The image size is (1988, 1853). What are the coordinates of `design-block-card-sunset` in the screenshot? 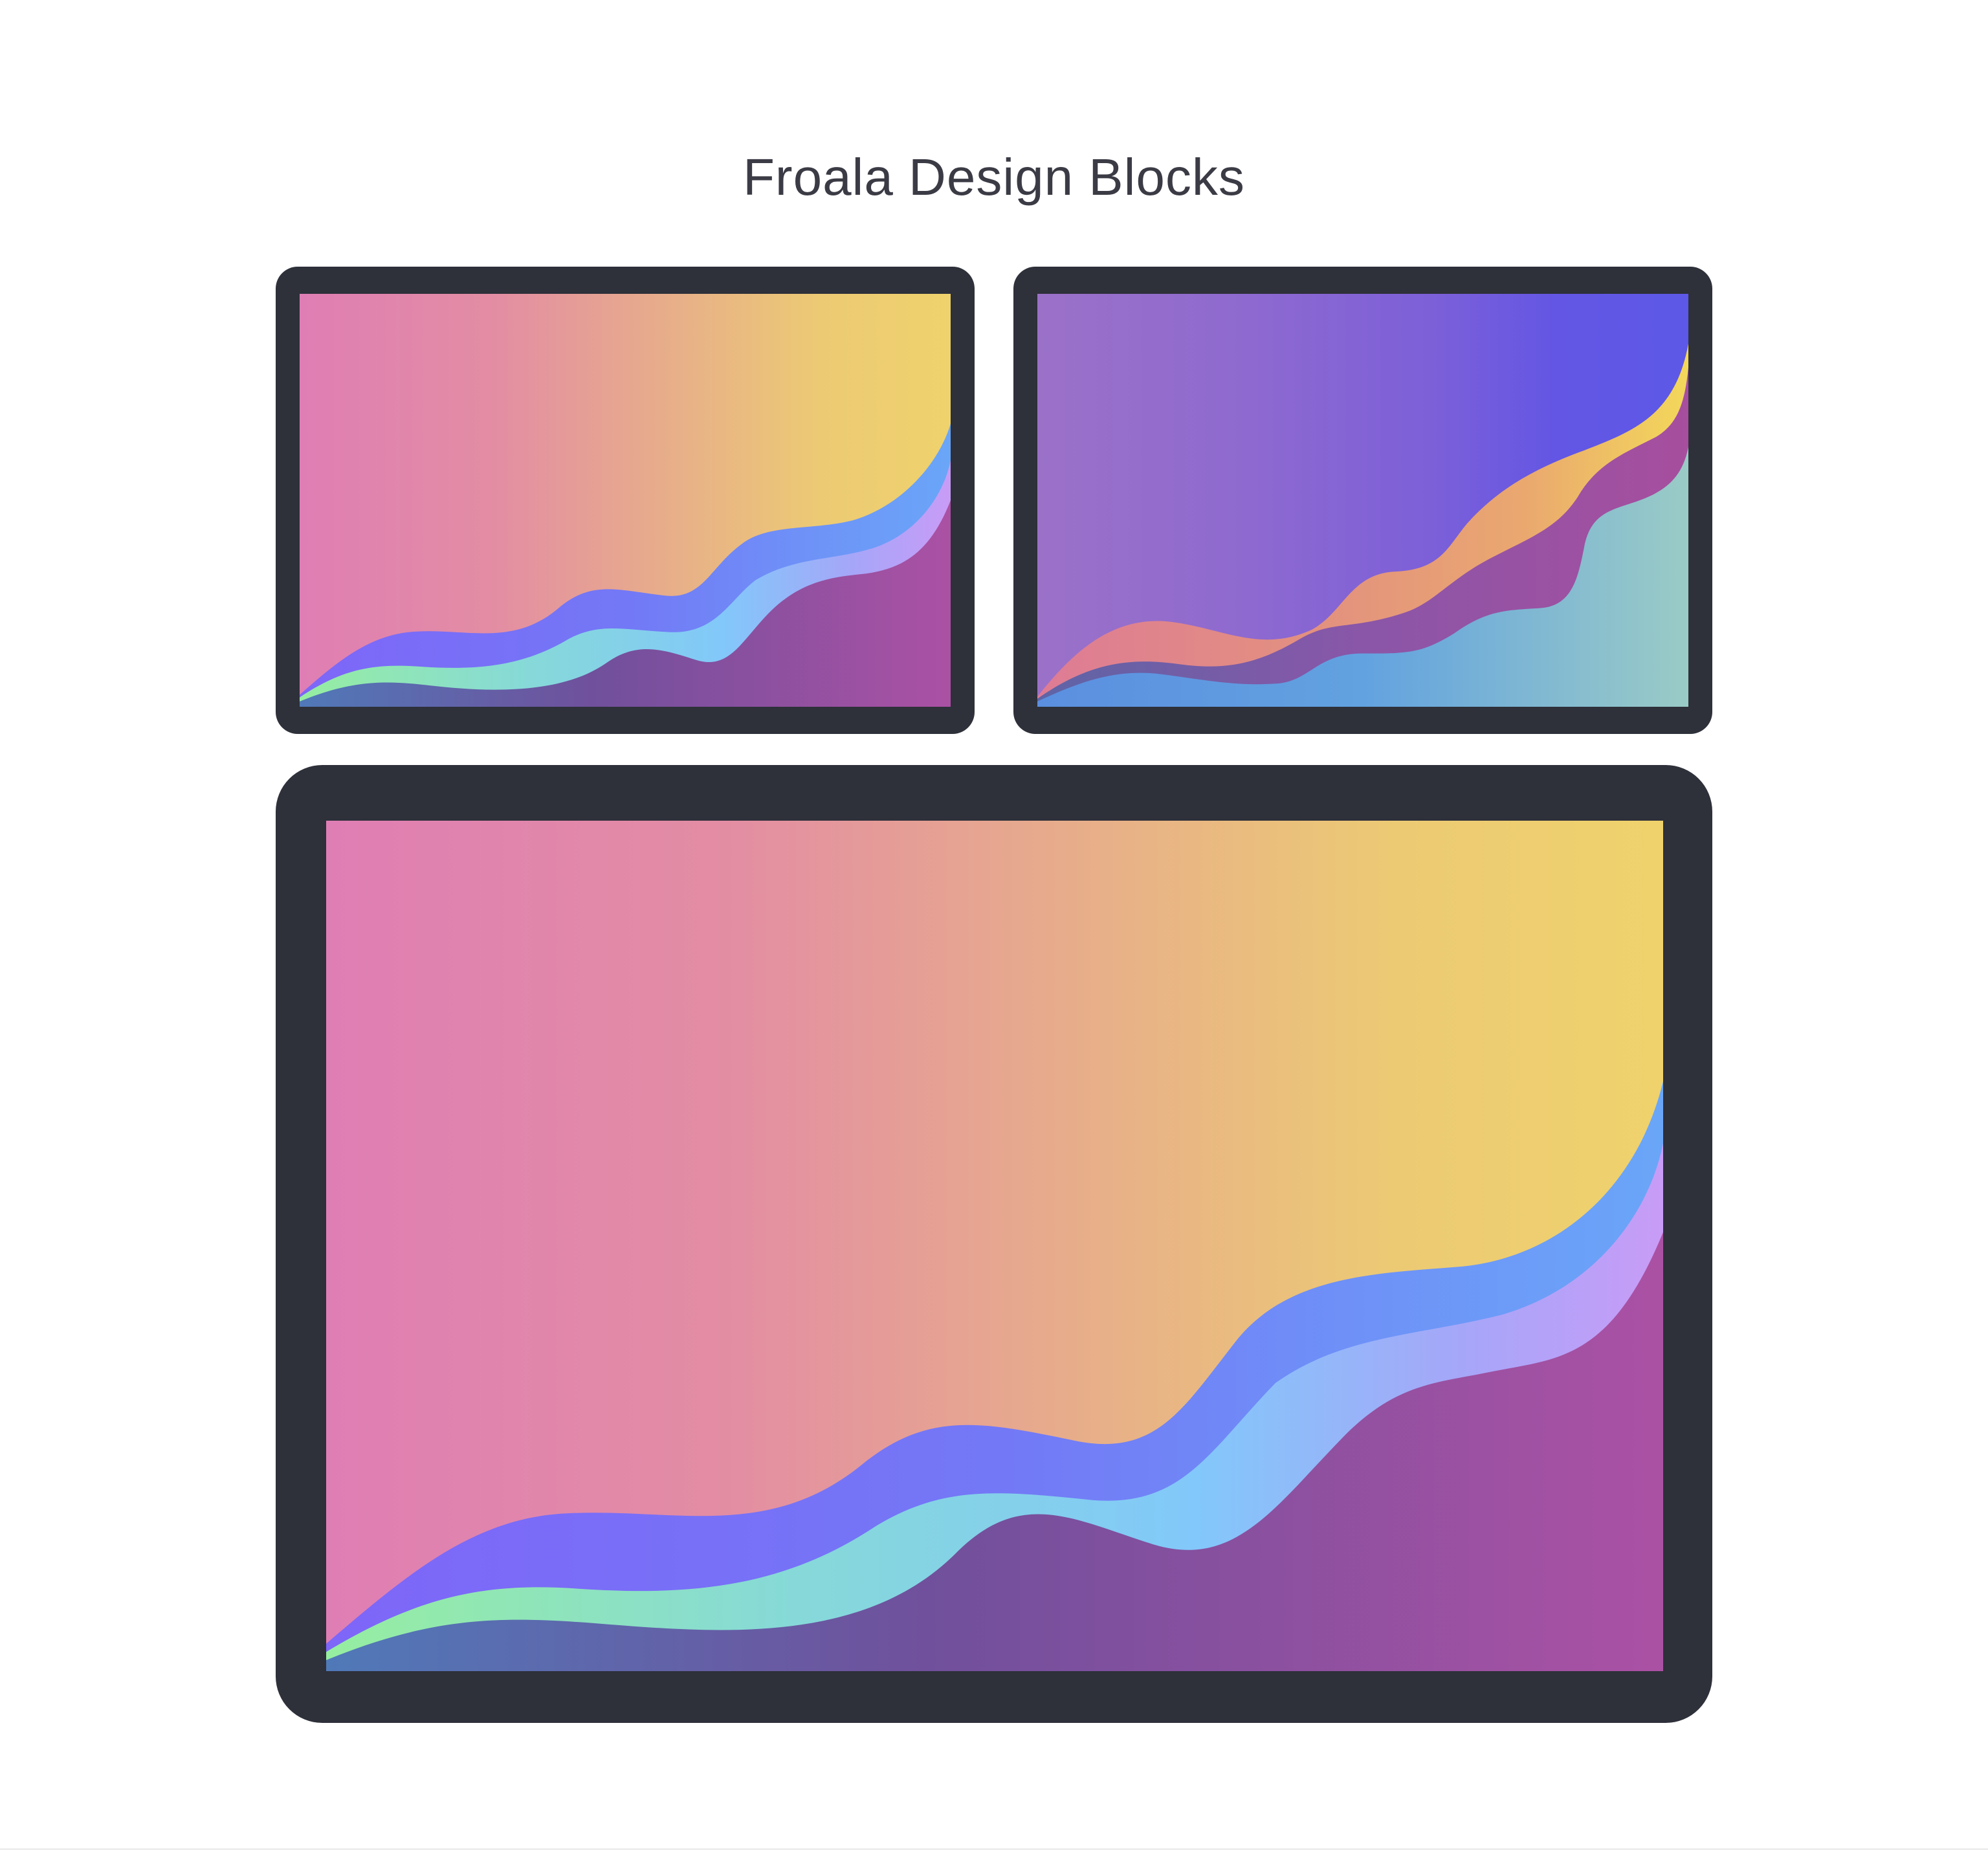 It's located at (625, 501).